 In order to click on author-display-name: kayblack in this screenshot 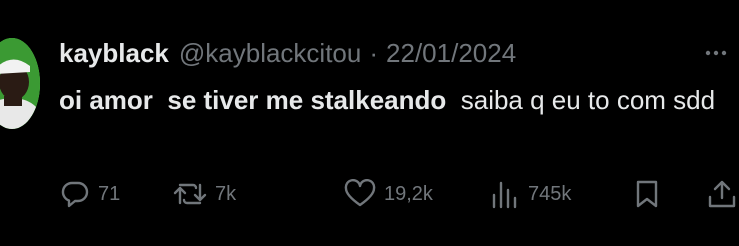, I will do `click(114, 53)`.